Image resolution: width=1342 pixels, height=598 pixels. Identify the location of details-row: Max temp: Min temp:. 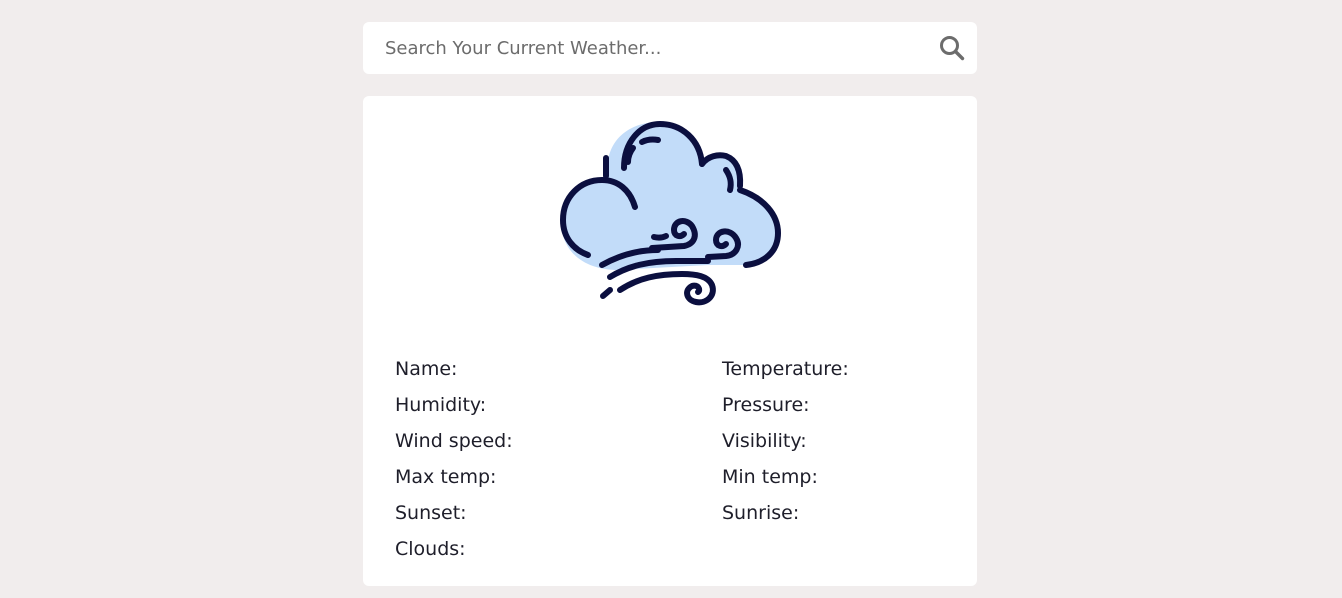
(675, 477).